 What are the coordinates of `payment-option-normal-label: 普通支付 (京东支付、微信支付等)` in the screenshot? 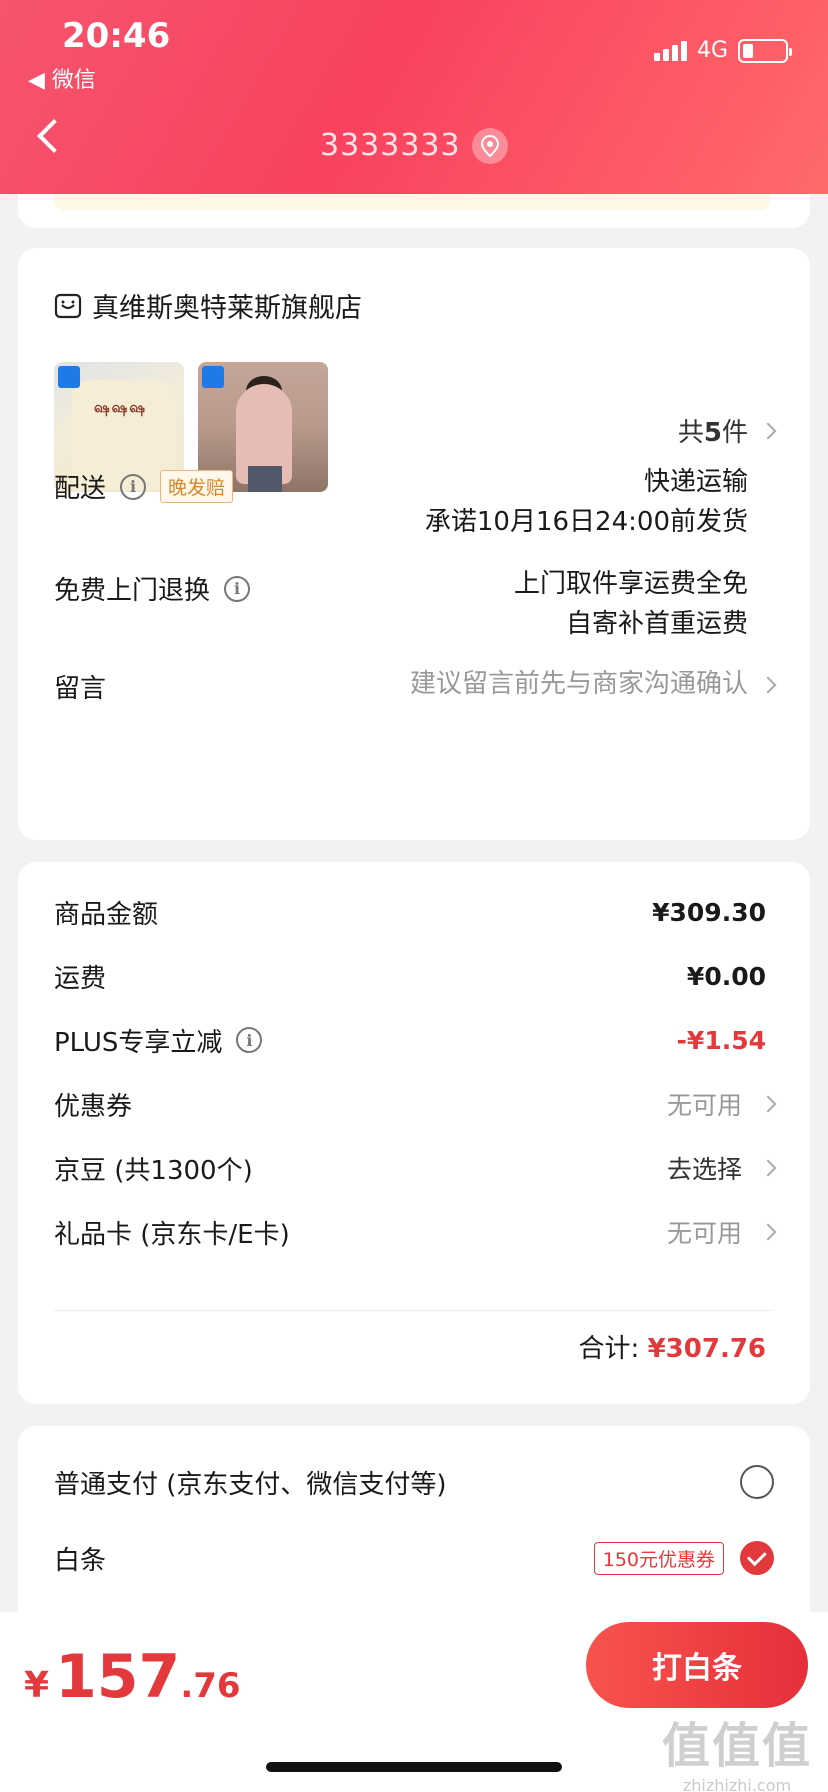 It's located at (250, 1484).